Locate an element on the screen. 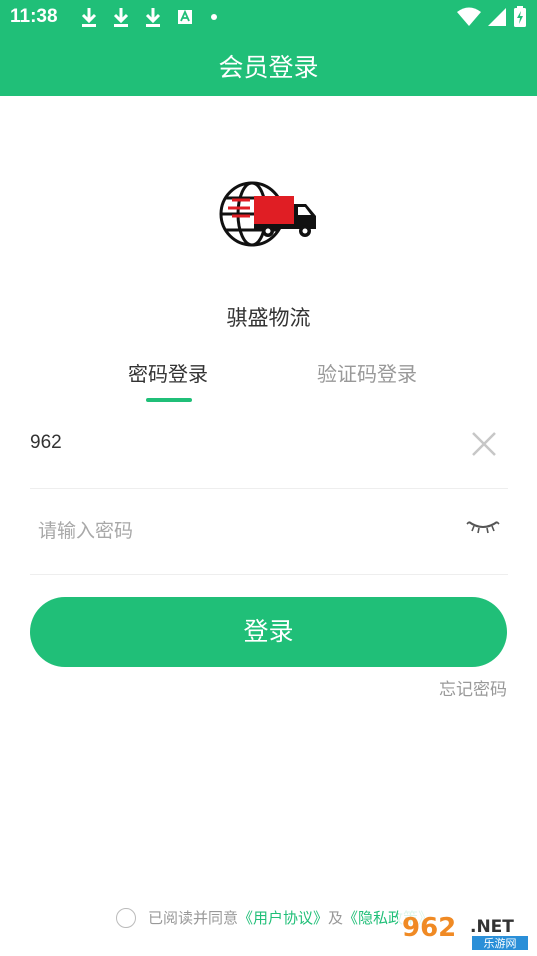  agreement-row: 已阅读并同意 《用户协议》 及 《隐私政策》 is located at coordinates (274, 917).